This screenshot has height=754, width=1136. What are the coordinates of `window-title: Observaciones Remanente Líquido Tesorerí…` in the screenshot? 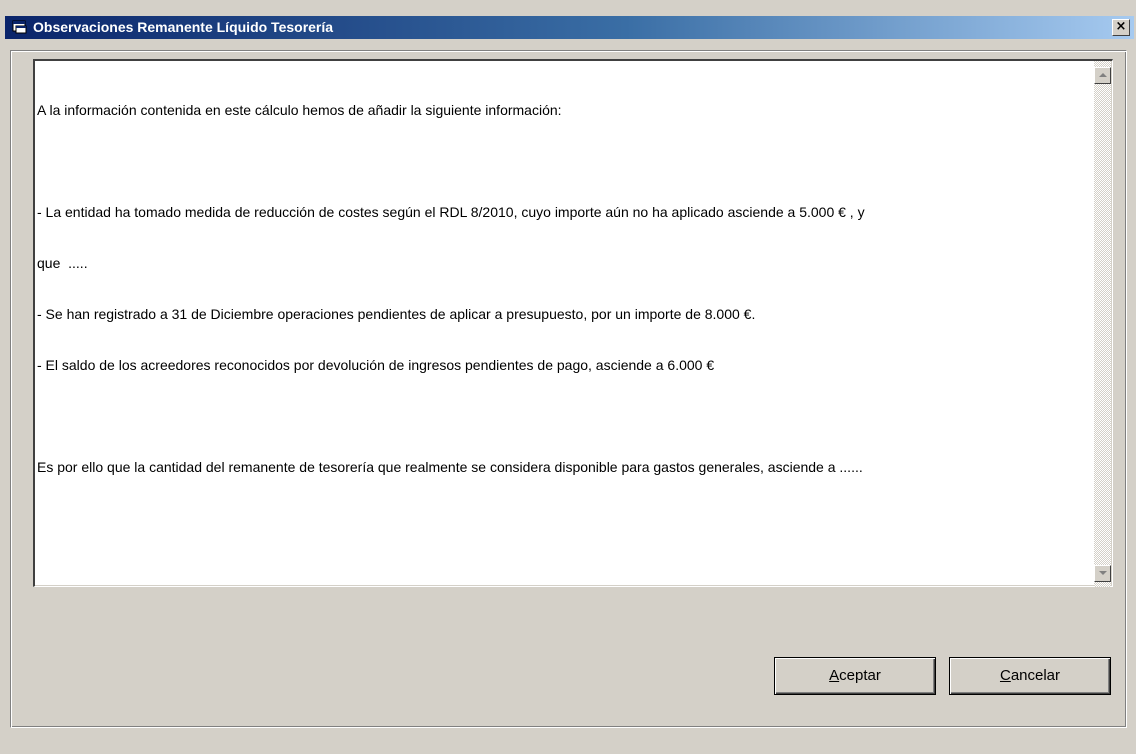 It's located at (183, 27).